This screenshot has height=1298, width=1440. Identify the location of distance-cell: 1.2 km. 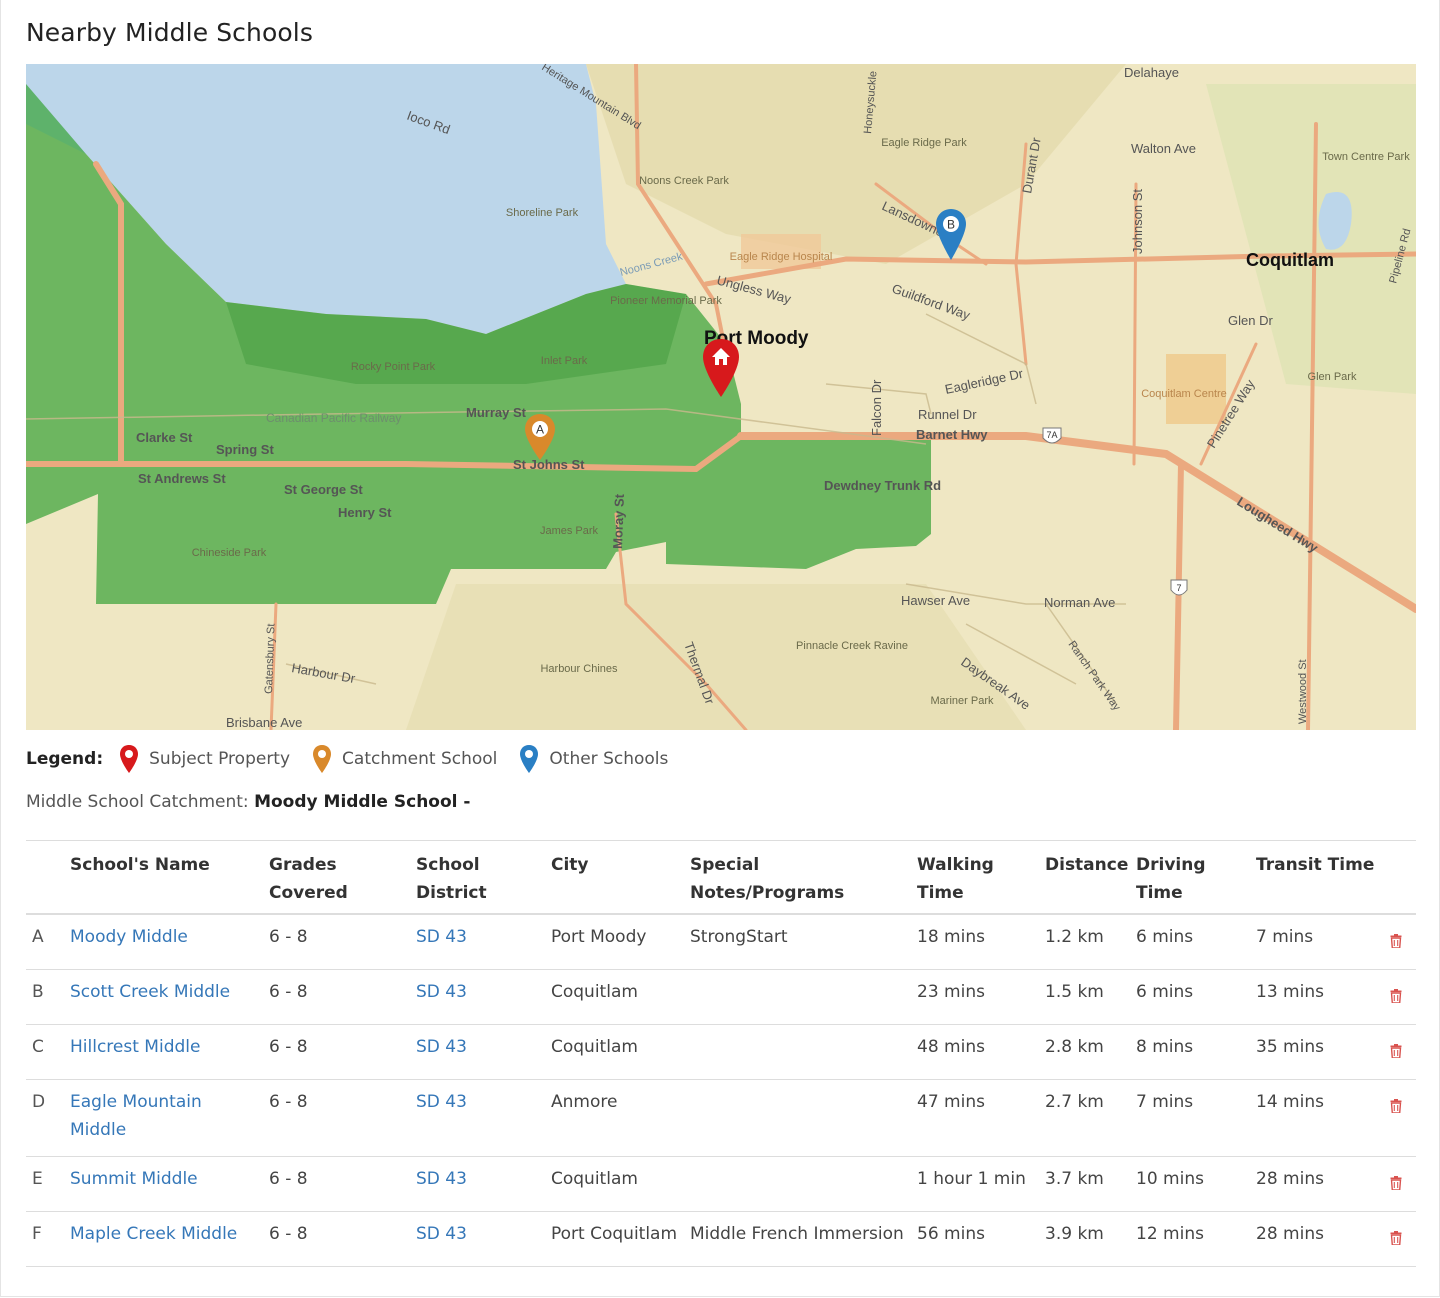
(1090, 942).